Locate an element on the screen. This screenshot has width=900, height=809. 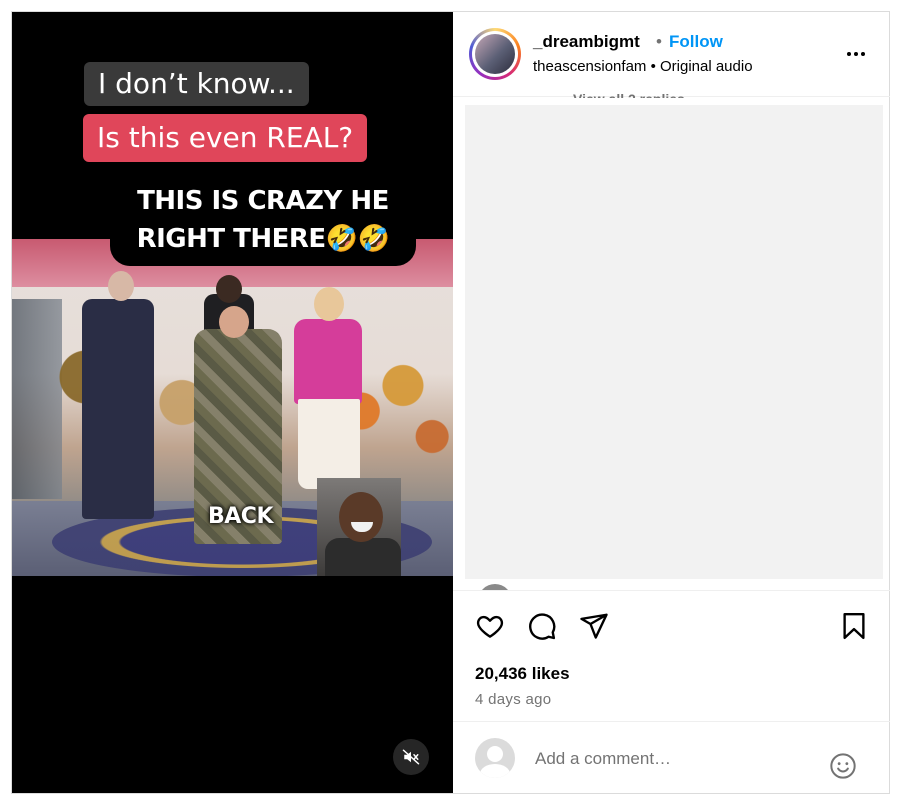
send-icon is located at coordinates (594, 626).